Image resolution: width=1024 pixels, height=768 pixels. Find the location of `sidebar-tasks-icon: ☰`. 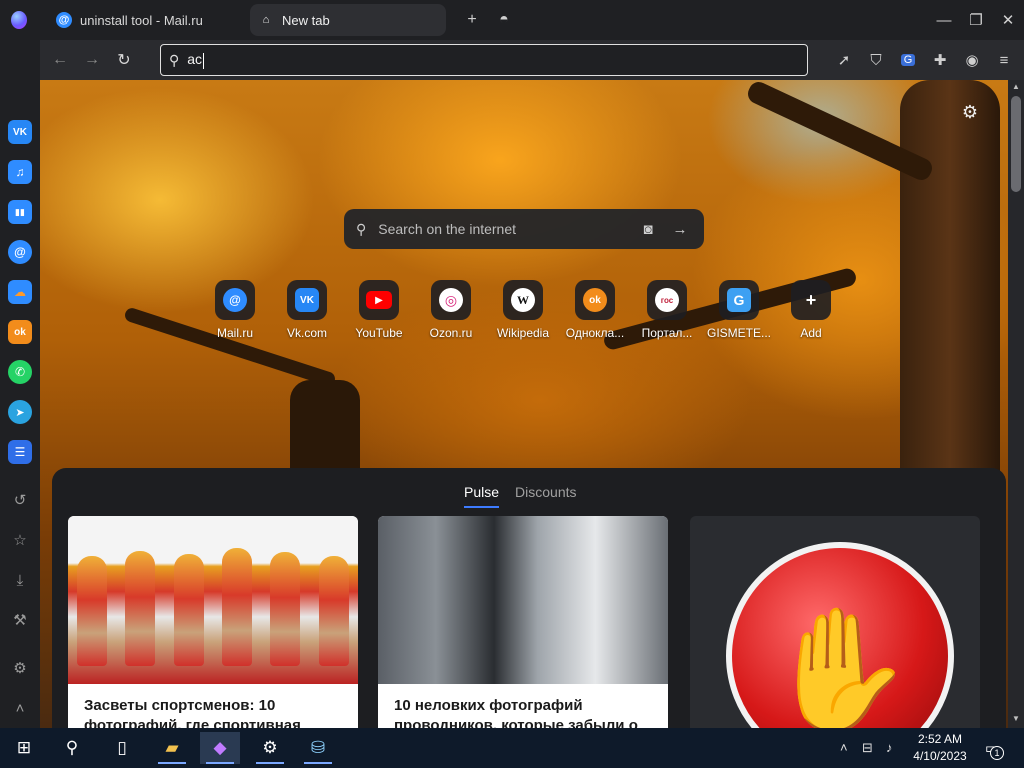

sidebar-tasks-icon: ☰ is located at coordinates (20, 452).